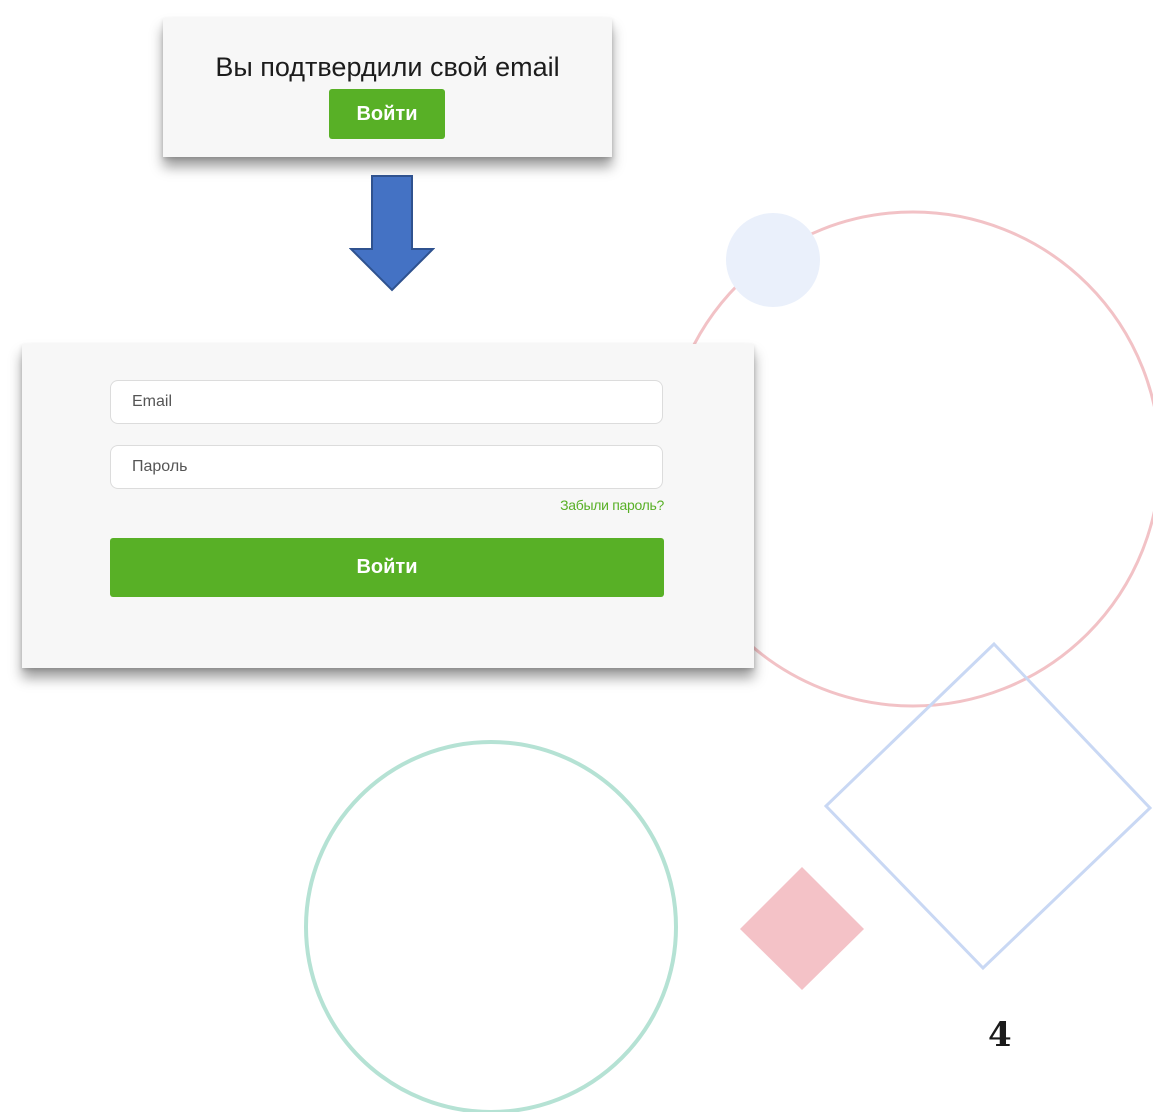 The image size is (1153, 1112). What do you see at coordinates (491, 926) in the screenshot?
I see `mint-outline-circle` at bounding box center [491, 926].